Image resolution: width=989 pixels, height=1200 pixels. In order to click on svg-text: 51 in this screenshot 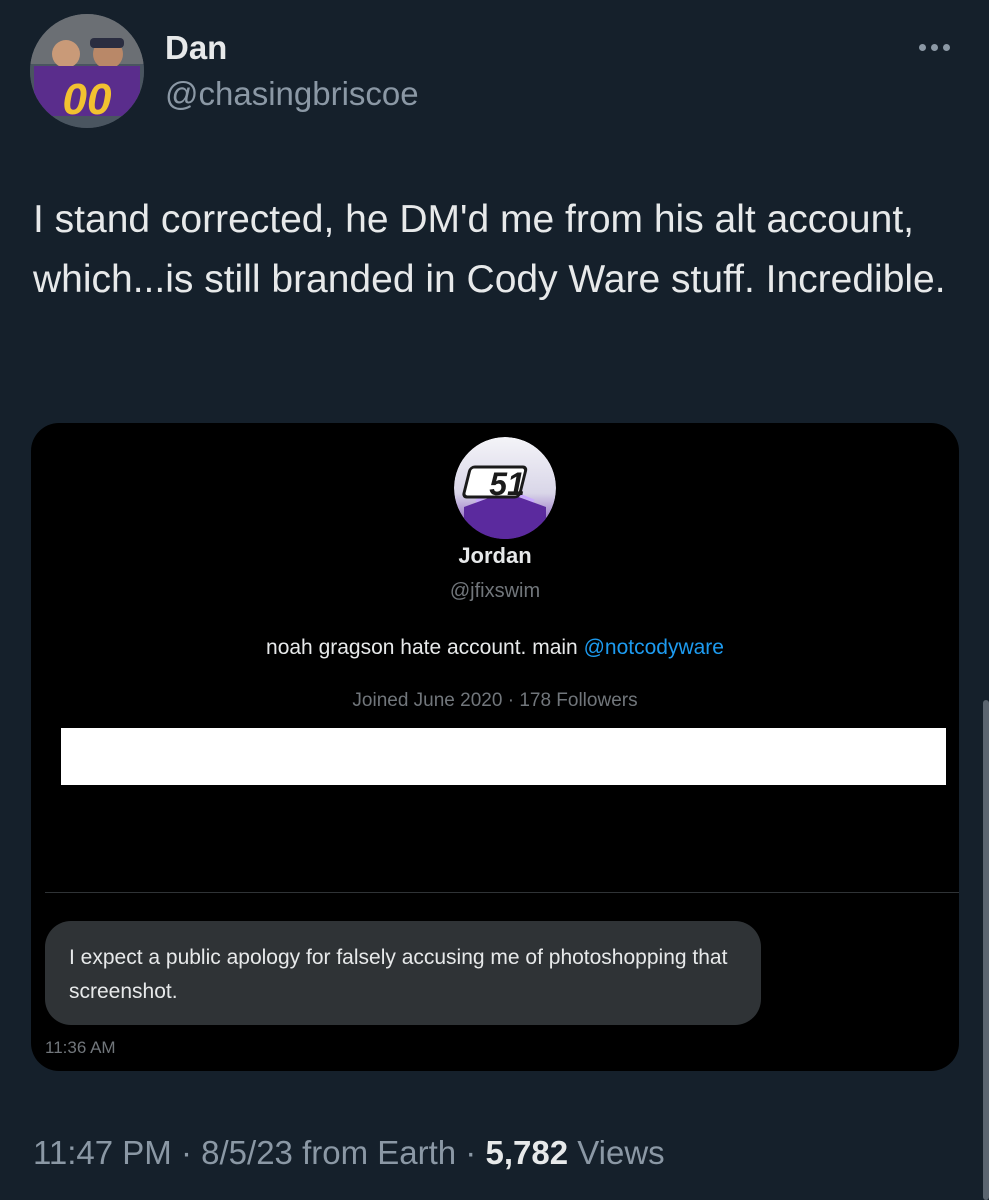, I will do `click(507, 484)`.